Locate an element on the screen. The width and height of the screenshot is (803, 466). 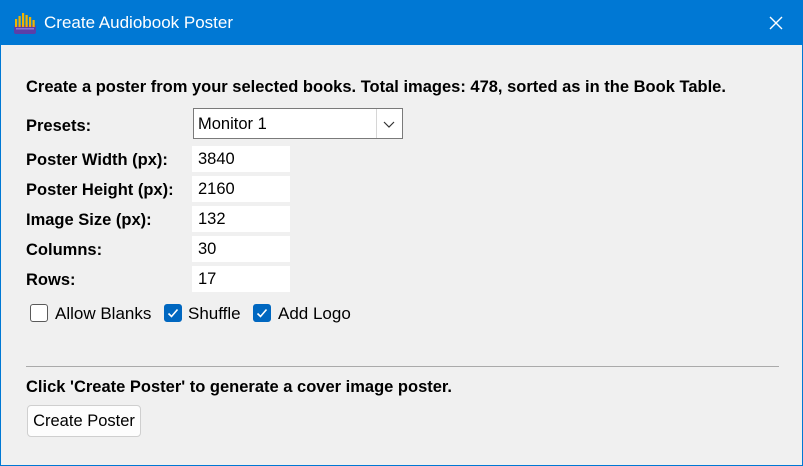
presets-select: Monitor 1 is located at coordinates (298, 123).